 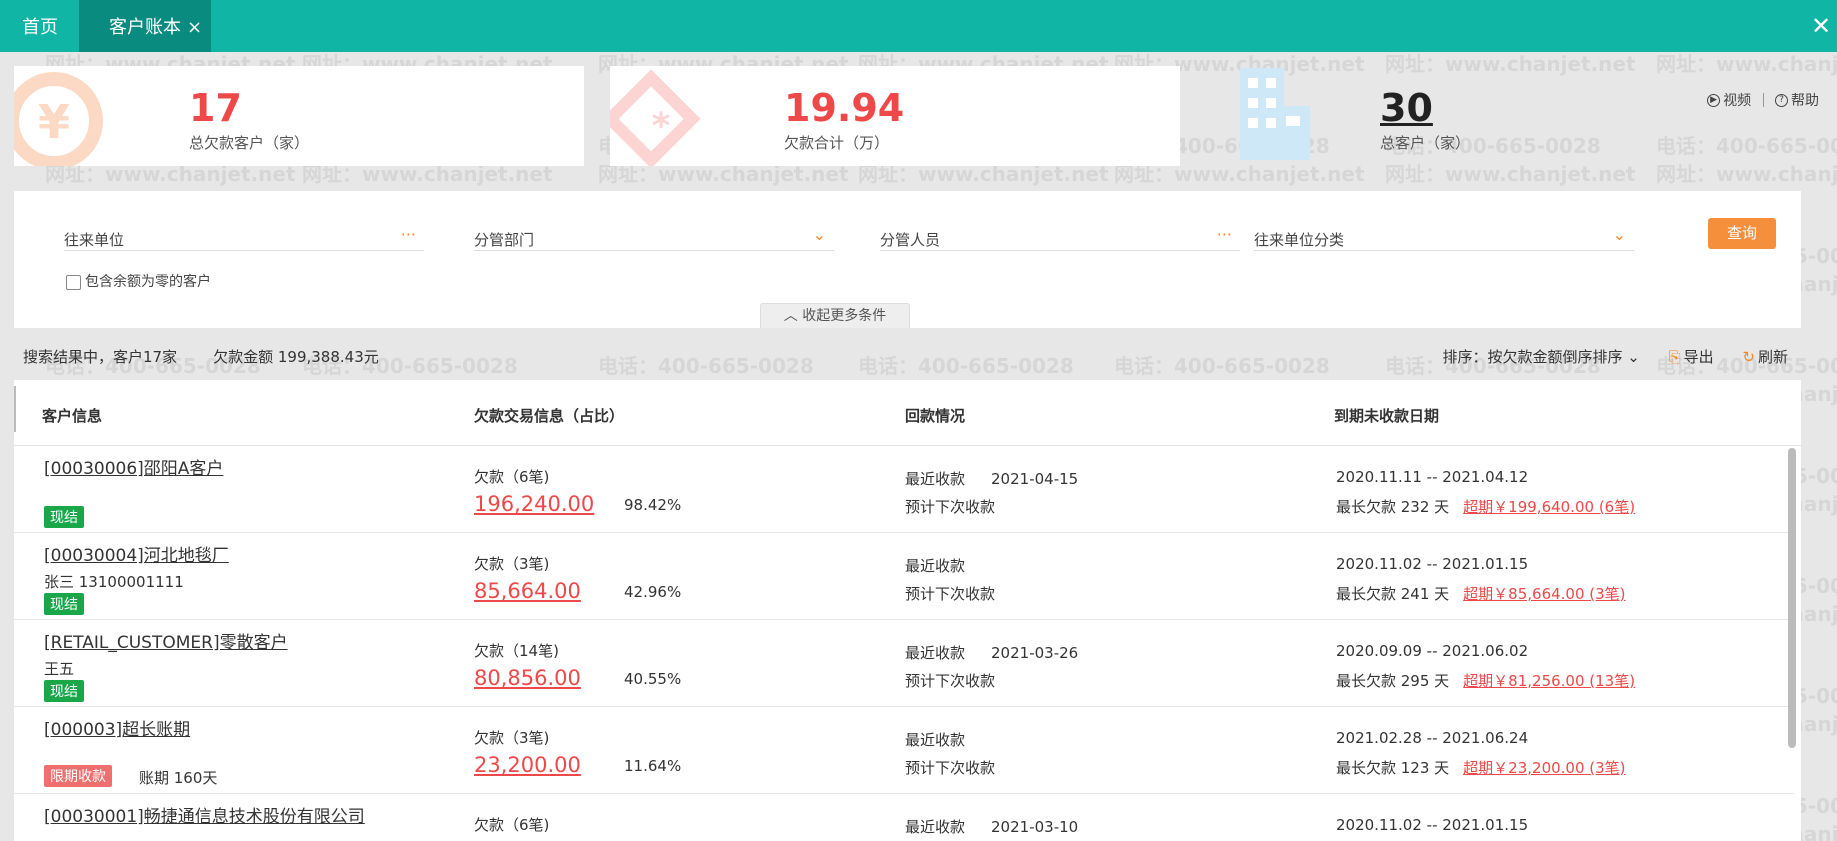 What do you see at coordinates (837, 143) in the screenshot?
I see `debt-total-label: 欠款合计（万）` at bounding box center [837, 143].